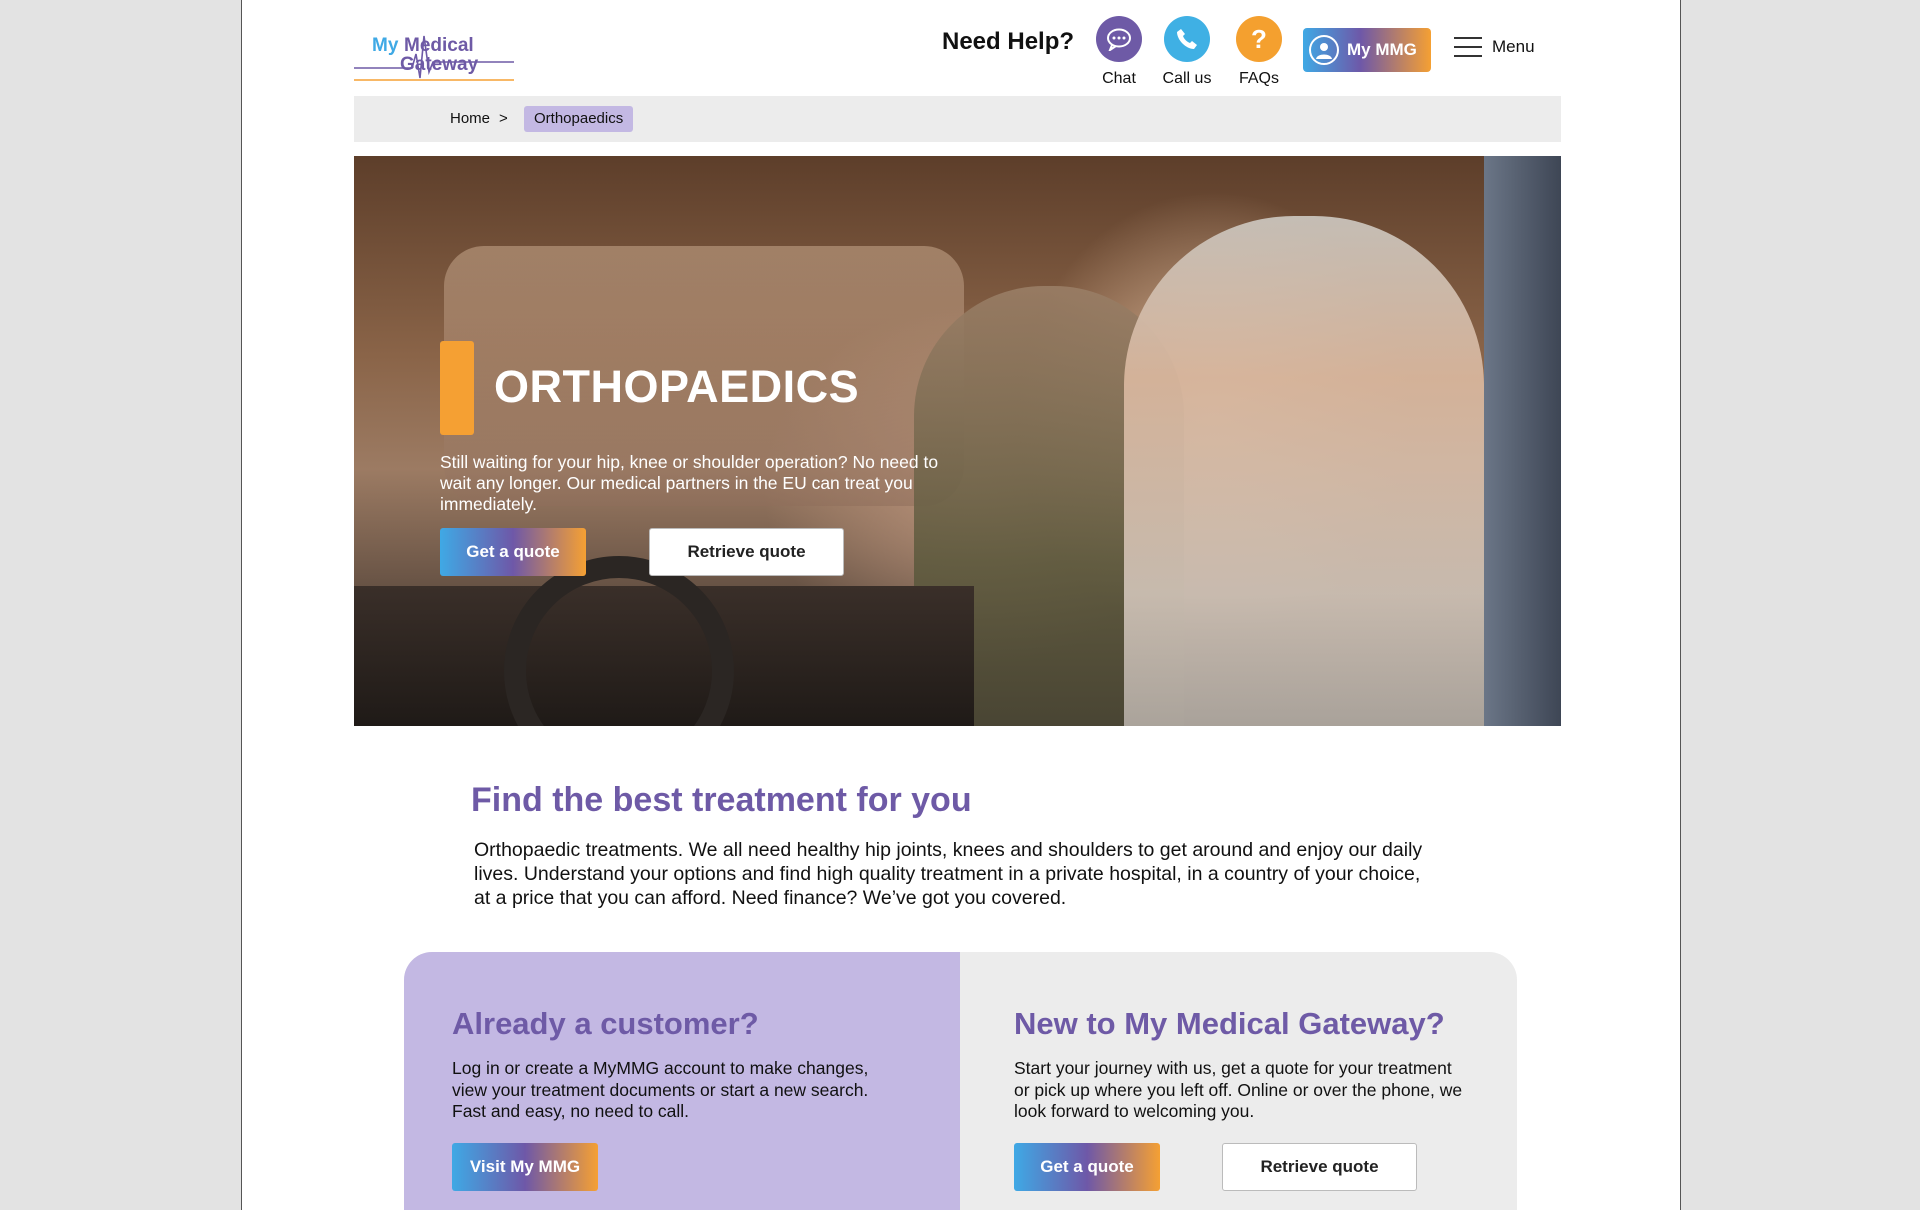  Describe the element at coordinates (1319, 1167) in the screenshot. I see `card-retrieve-quote-button: Retrieve quote` at that location.